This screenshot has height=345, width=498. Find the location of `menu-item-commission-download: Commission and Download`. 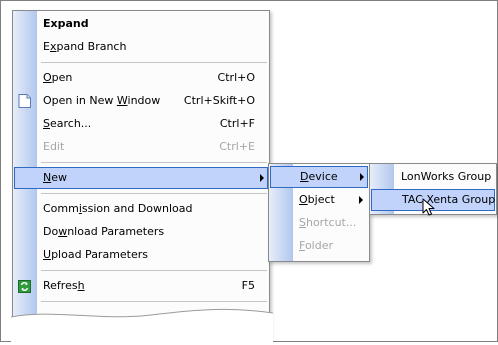

menu-item-commission-download: Commission and Download is located at coordinates (141, 209).